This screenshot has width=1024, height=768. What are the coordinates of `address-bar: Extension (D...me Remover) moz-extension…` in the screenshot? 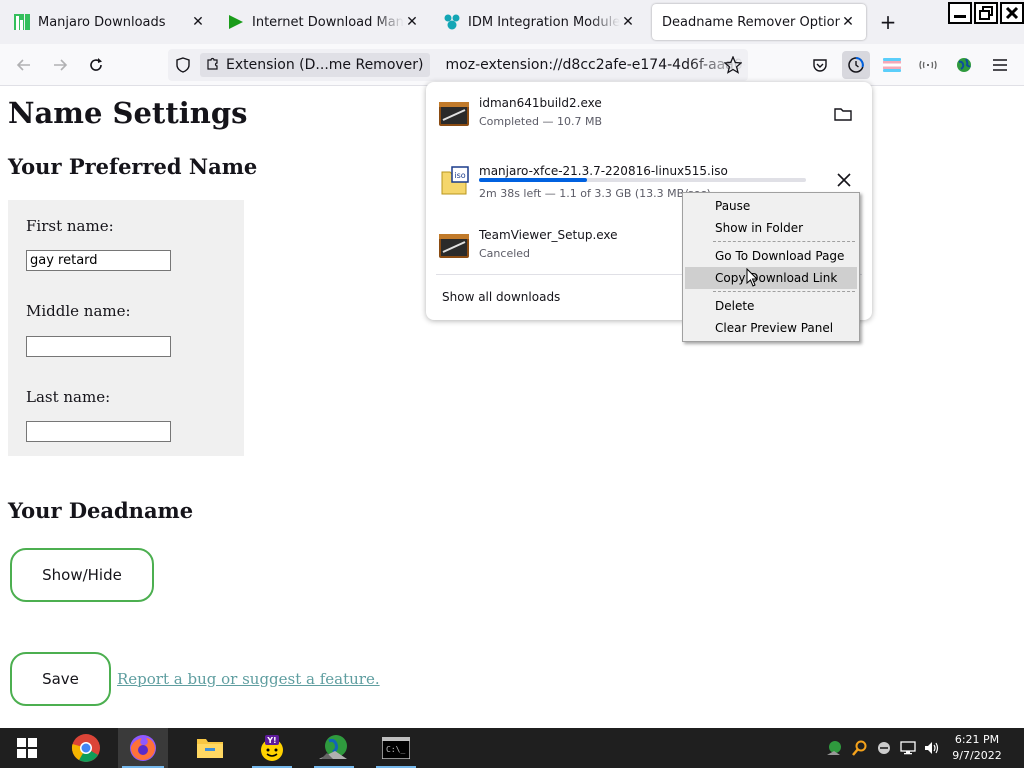 It's located at (458, 65).